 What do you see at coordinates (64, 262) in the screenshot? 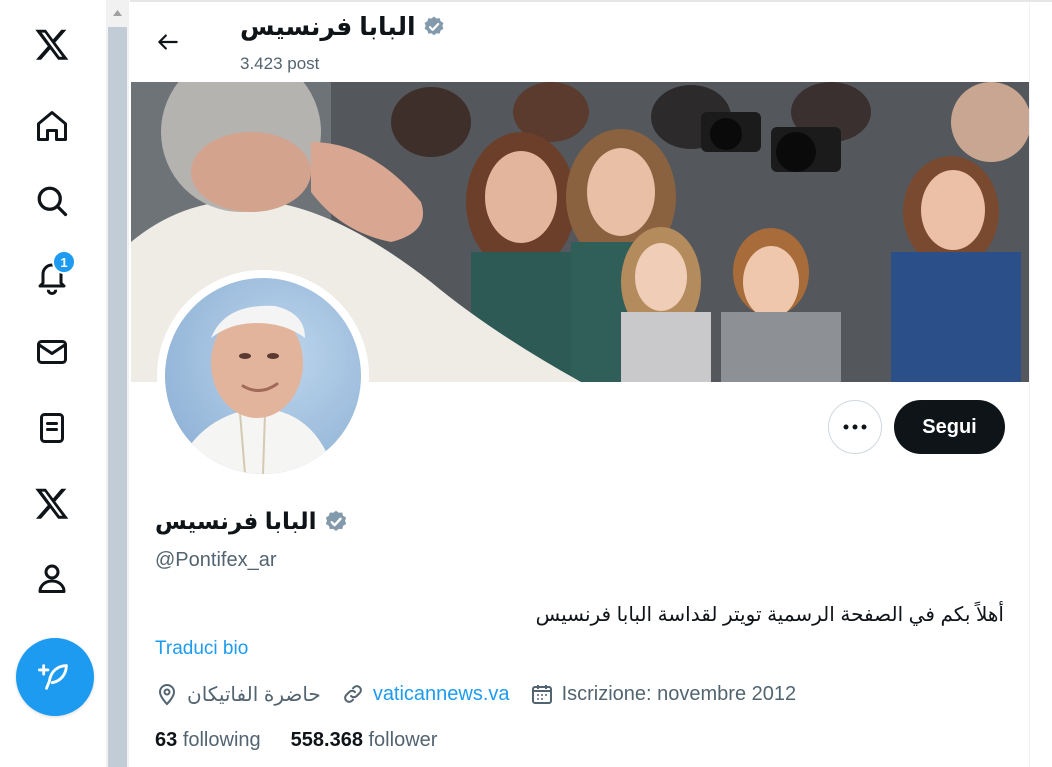
I see `notification-badge: 1` at bounding box center [64, 262].